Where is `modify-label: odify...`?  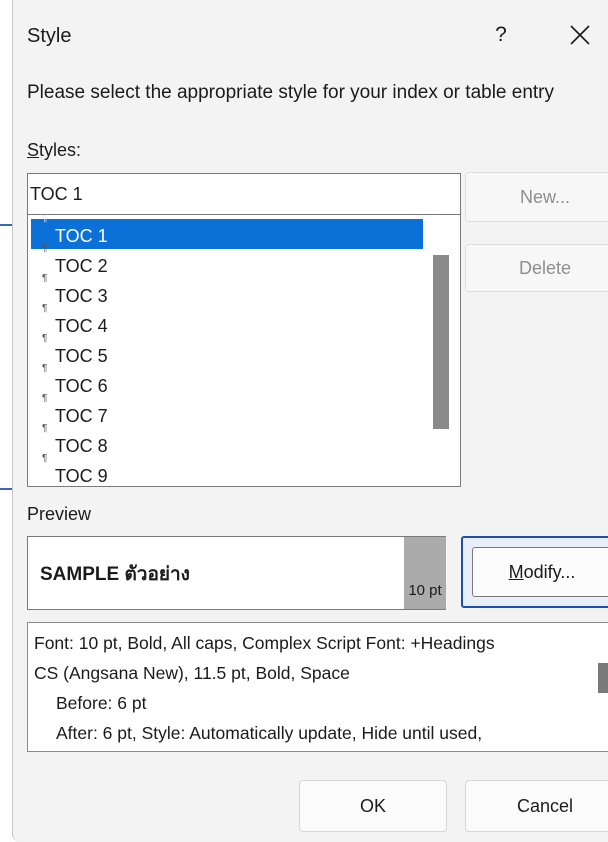 modify-label: odify... is located at coordinates (549, 572).